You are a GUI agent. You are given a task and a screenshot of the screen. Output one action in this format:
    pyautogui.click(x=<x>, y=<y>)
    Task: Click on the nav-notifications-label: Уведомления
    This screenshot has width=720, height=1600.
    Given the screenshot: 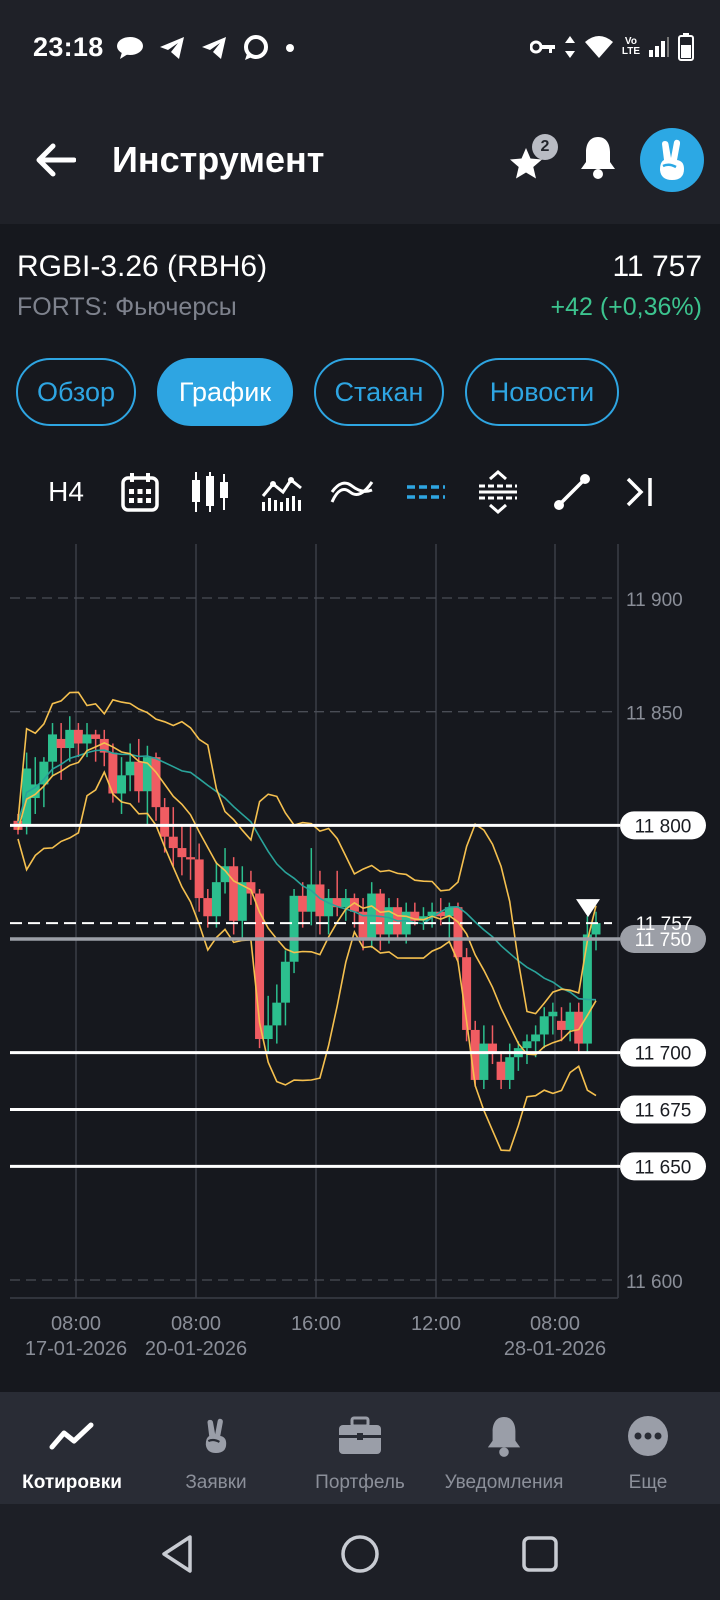 What is the action you would take?
    pyautogui.click(x=504, y=1482)
    